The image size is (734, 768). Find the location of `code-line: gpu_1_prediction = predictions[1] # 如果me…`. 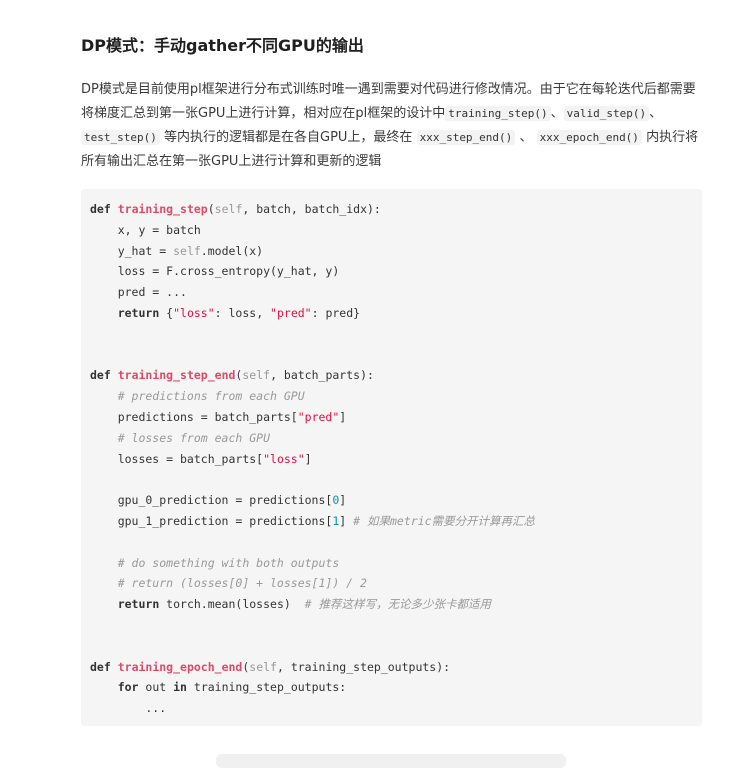

code-line: gpu_1_prediction = predictions[1] # 如果me… is located at coordinates (313, 520).